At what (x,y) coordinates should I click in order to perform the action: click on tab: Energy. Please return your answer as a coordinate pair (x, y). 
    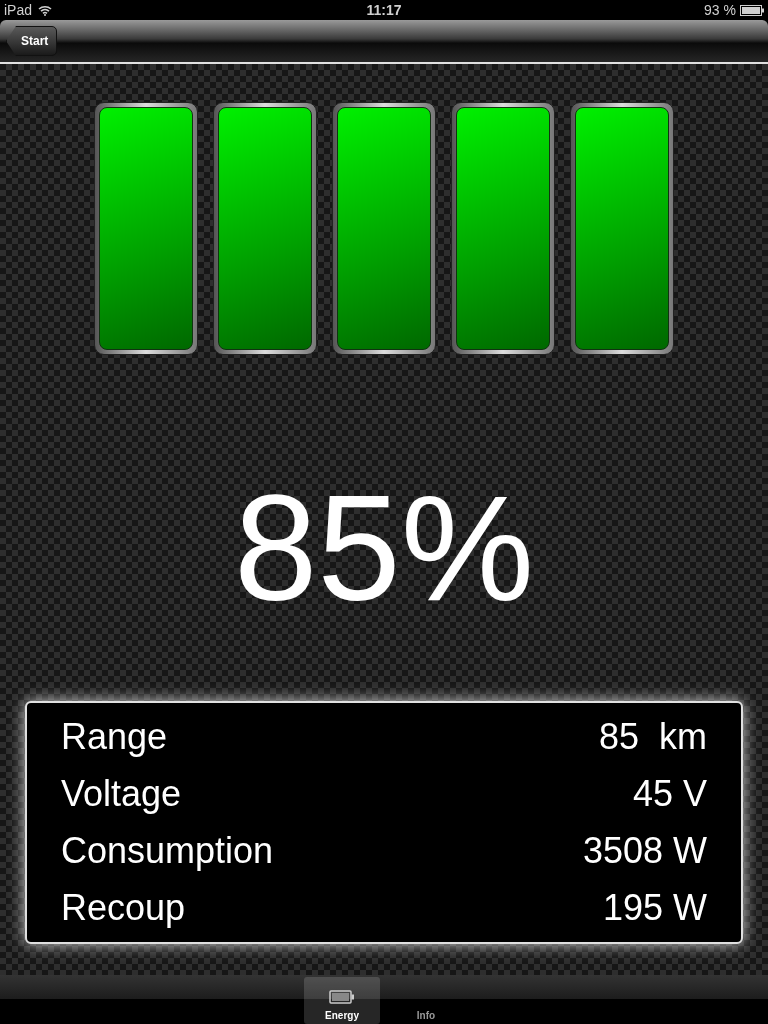
    Looking at the image, I should click on (342, 1000).